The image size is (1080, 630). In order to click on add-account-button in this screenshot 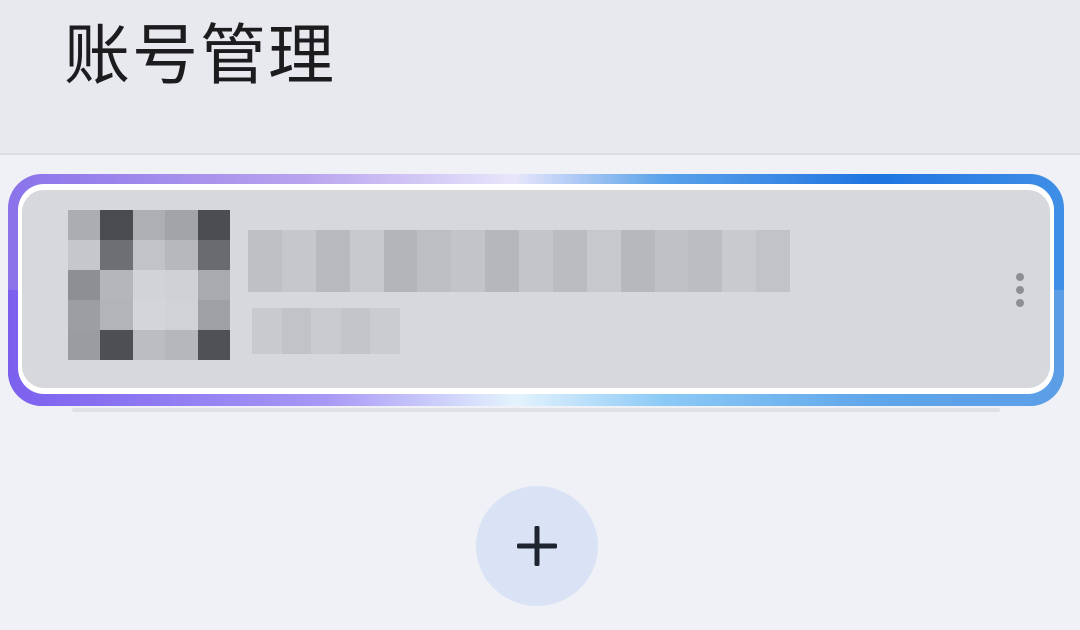, I will do `click(537, 546)`.